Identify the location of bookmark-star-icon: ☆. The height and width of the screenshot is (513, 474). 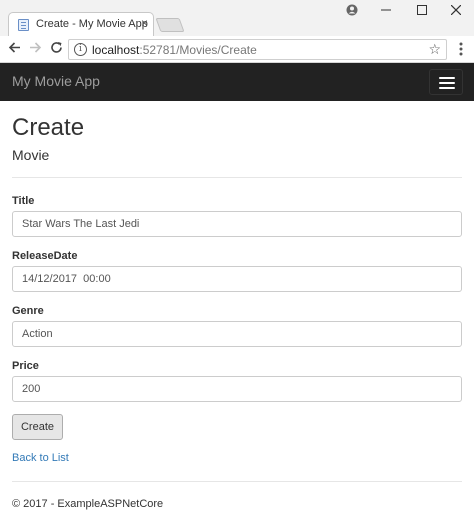
(434, 49).